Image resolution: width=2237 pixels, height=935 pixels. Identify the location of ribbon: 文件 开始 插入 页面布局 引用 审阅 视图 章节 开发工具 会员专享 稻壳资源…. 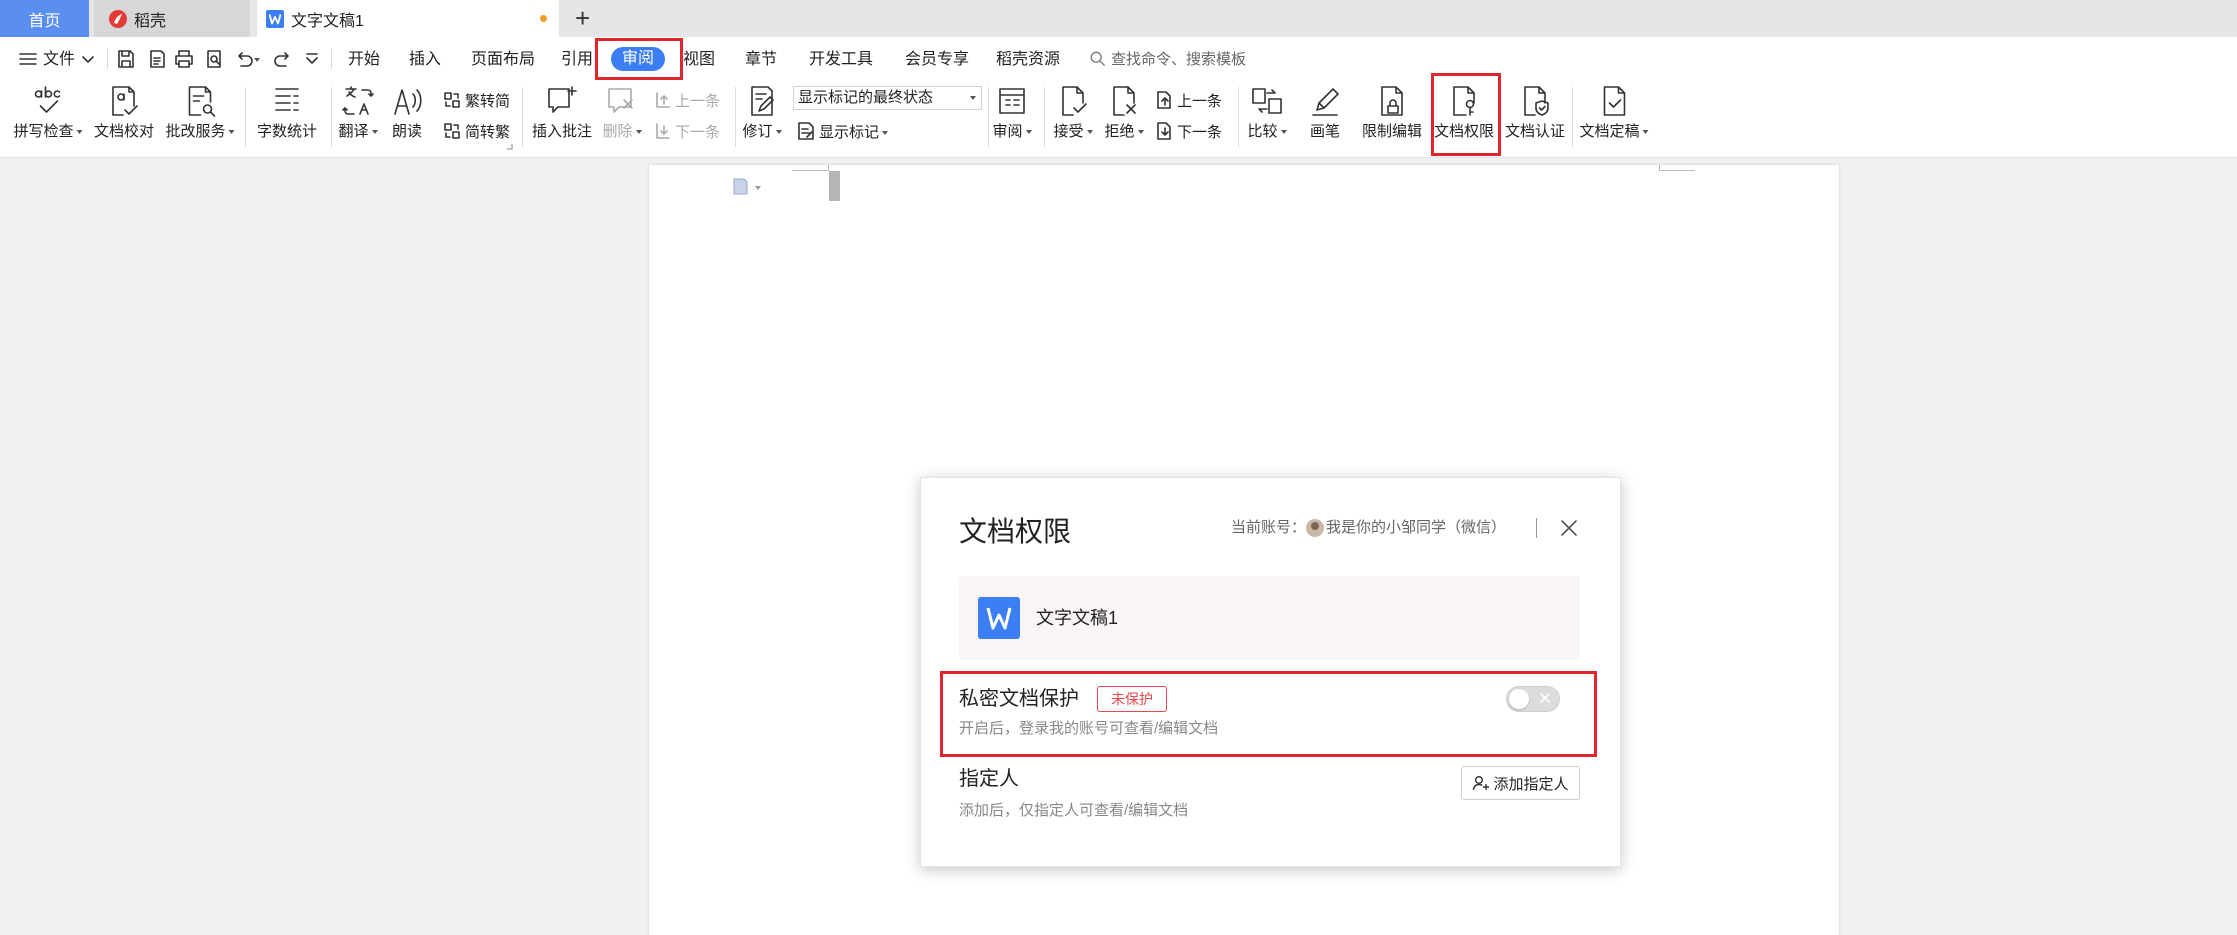
(1118, 97).